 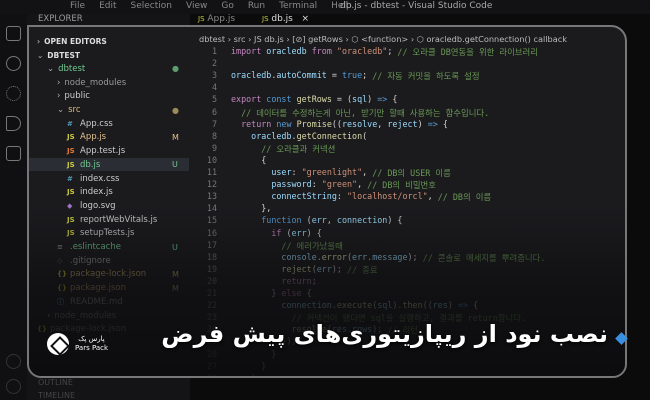 What do you see at coordinates (282, 19) in the screenshot?
I see `tab-label: db.js` at bounding box center [282, 19].